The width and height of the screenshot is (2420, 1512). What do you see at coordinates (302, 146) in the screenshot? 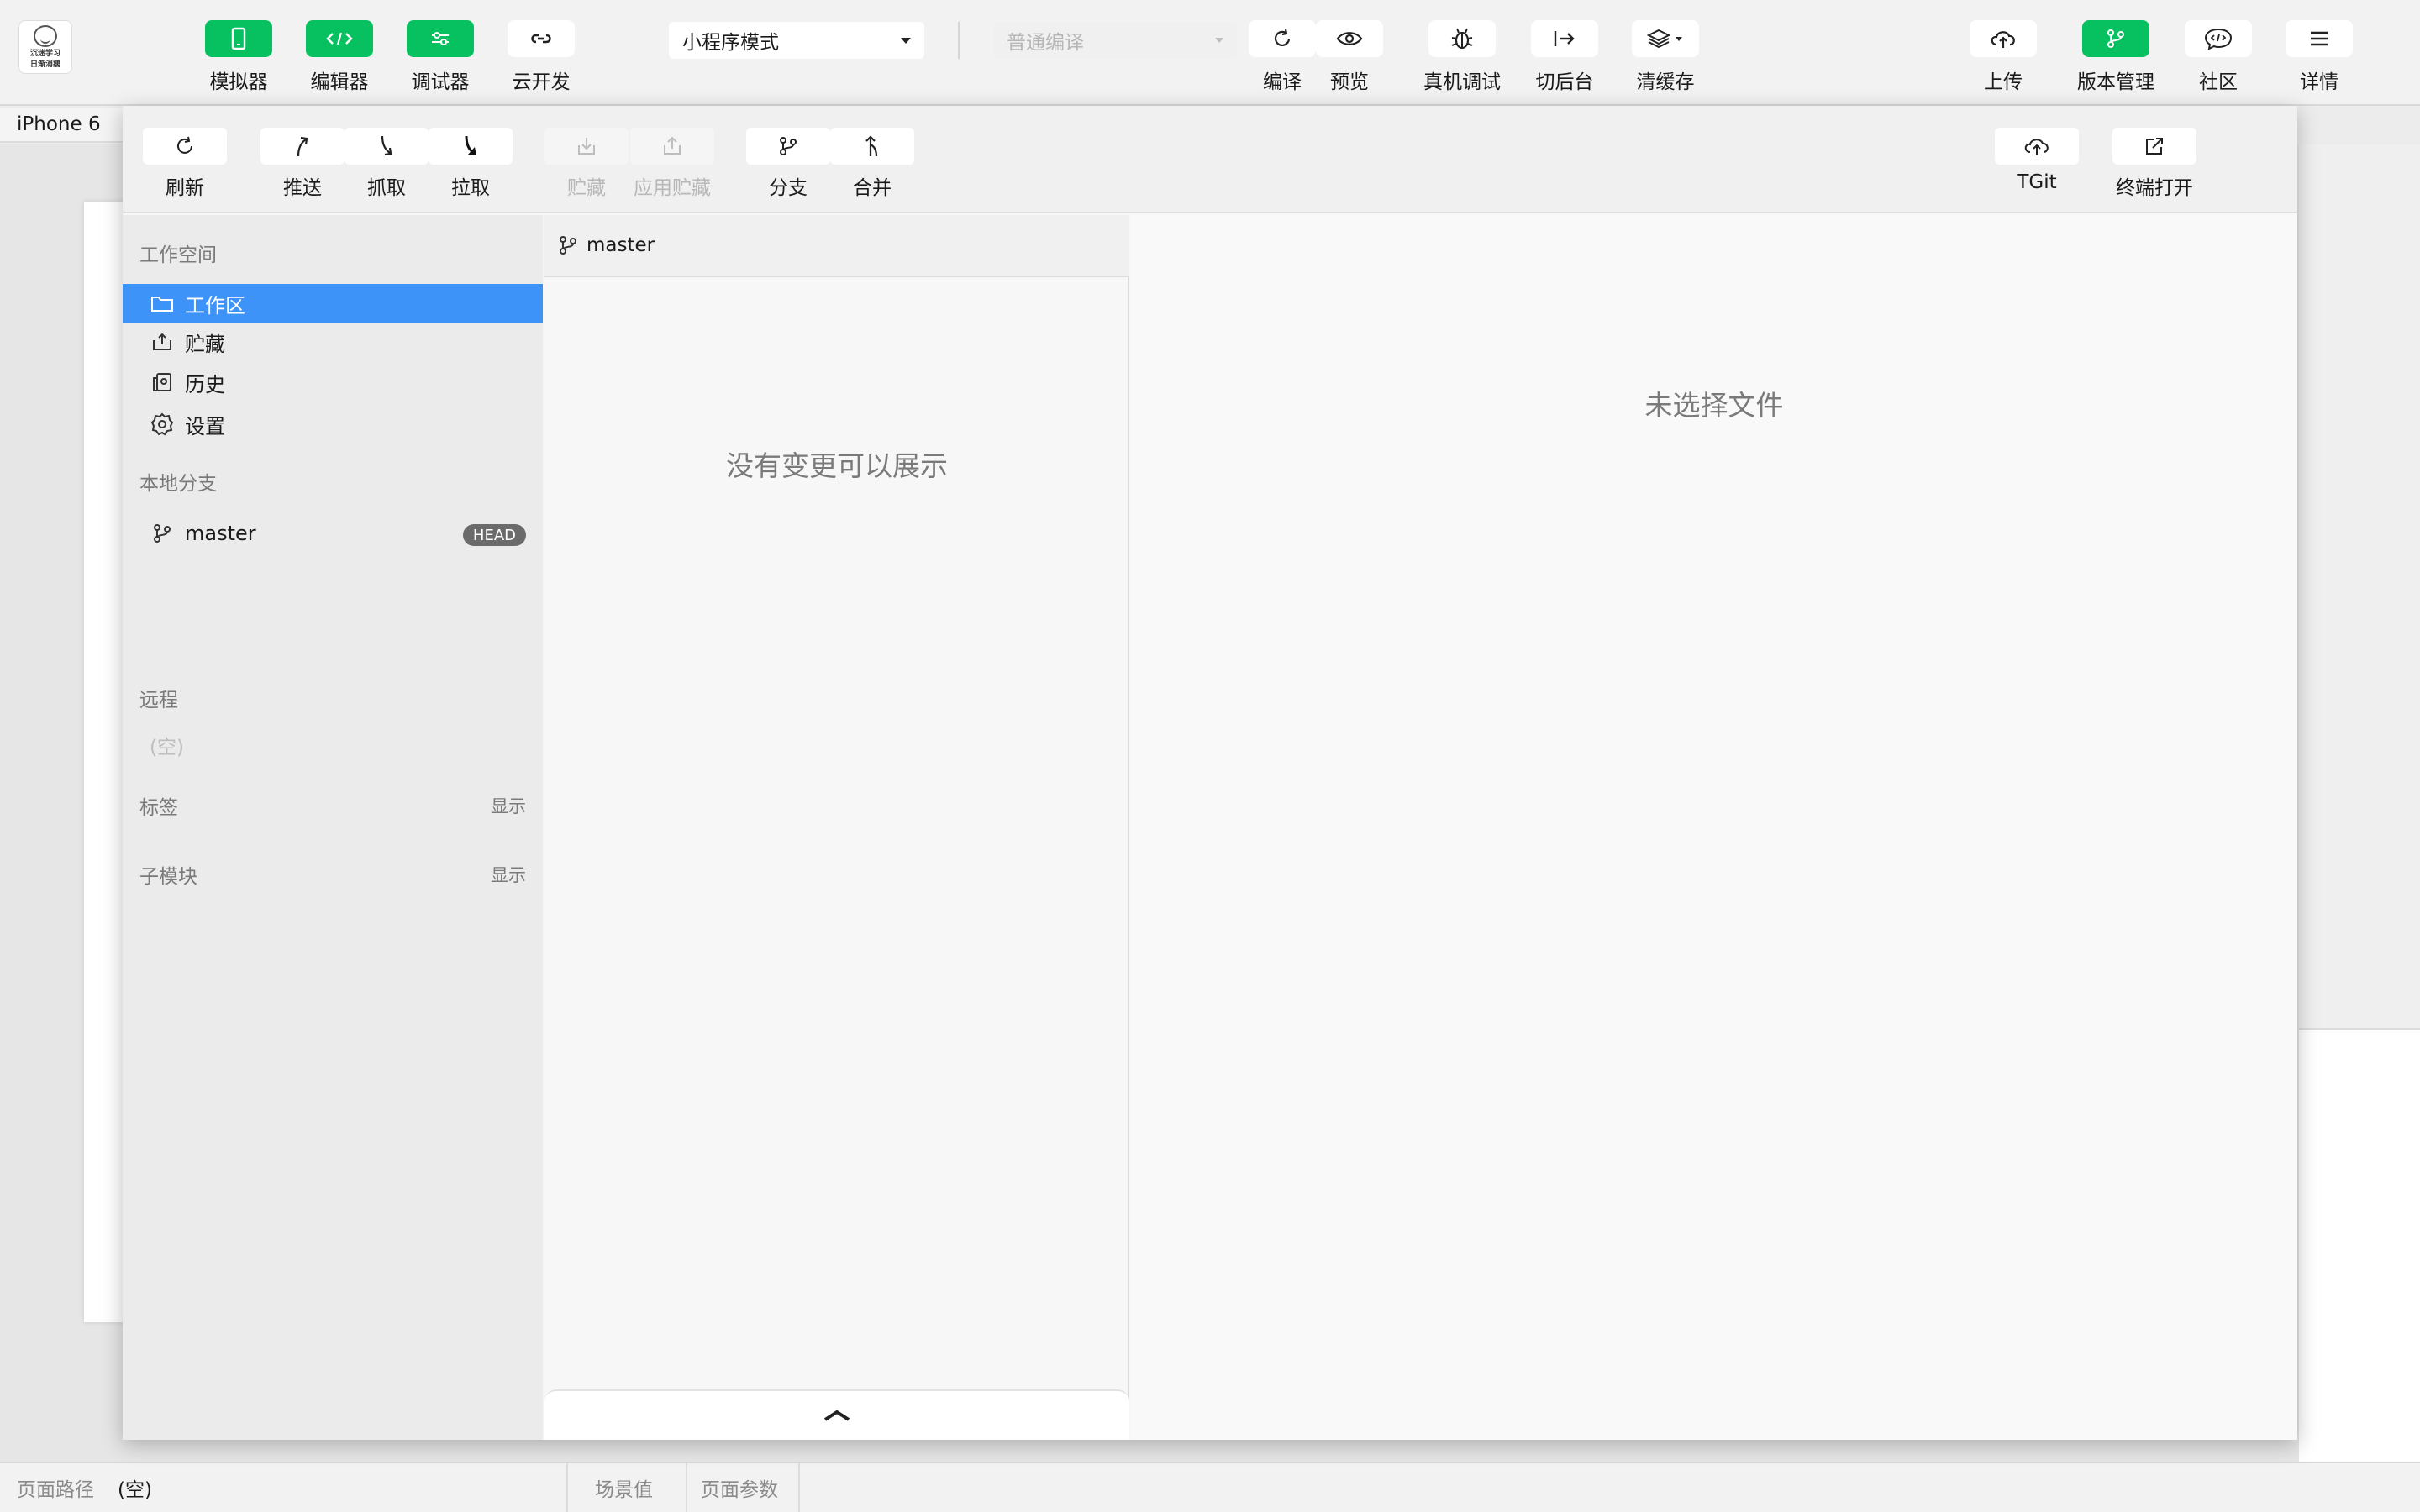
I see `git-push-button` at bounding box center [302, 146].